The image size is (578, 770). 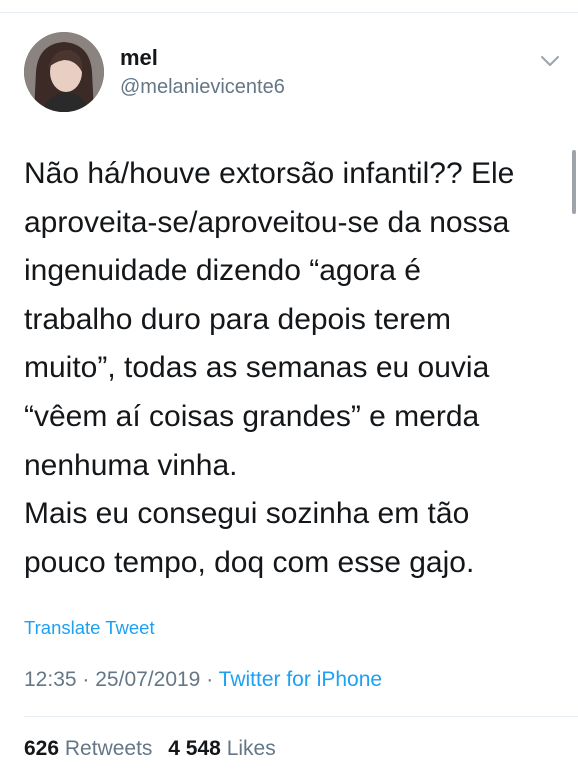 I want to click on retweets-count: 626, so click(x=42, y=748).